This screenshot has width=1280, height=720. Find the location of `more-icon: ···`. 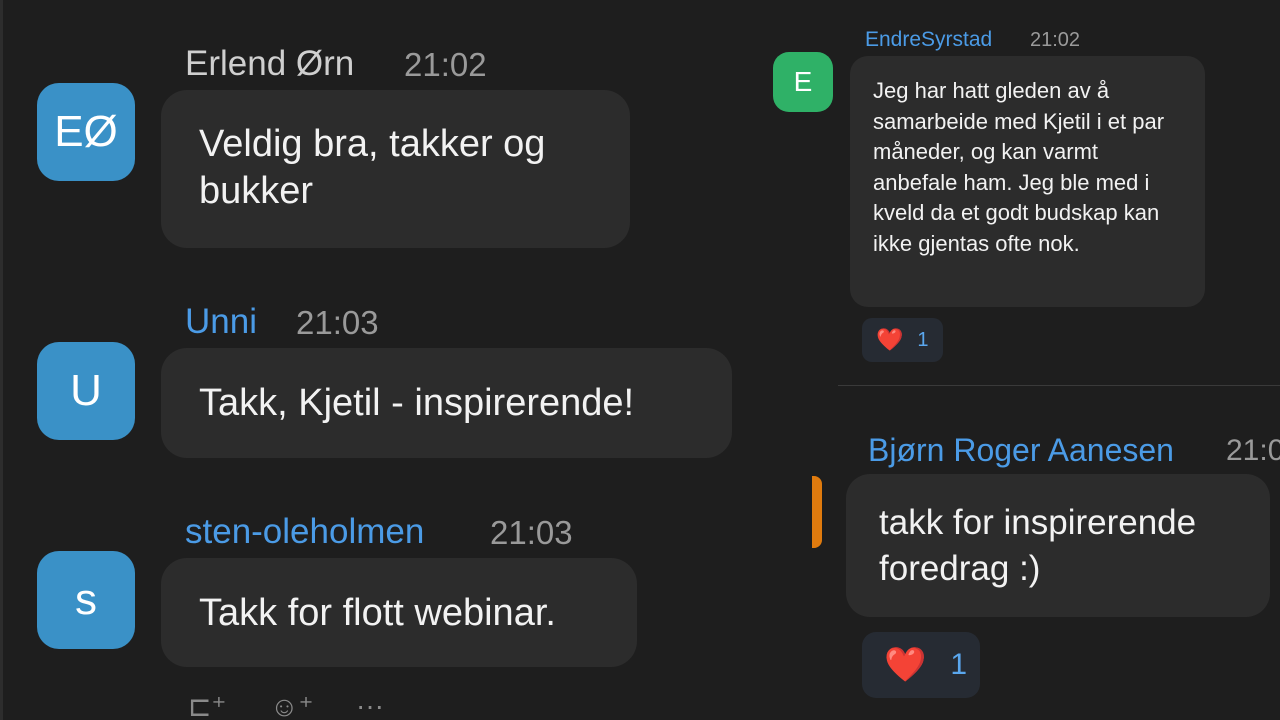

more-icon: ··· is located at coordinates (370, 705).